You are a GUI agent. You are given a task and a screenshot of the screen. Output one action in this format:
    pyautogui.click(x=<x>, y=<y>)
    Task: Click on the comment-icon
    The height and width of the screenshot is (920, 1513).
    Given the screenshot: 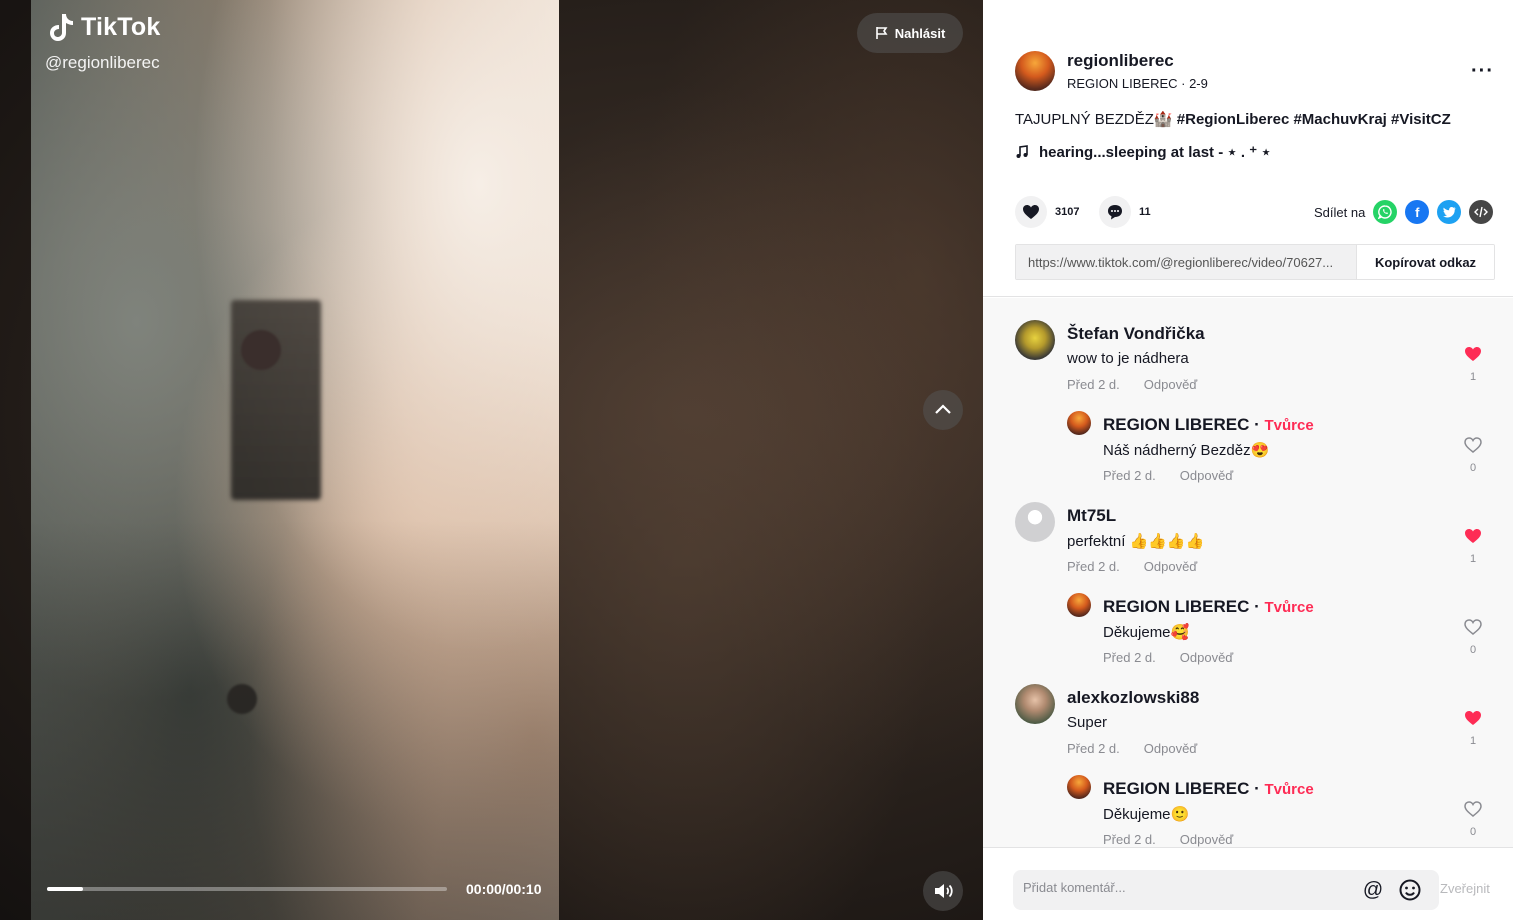 What is the action you would take?
    pyautogui.click(x=1115, y=212)
    